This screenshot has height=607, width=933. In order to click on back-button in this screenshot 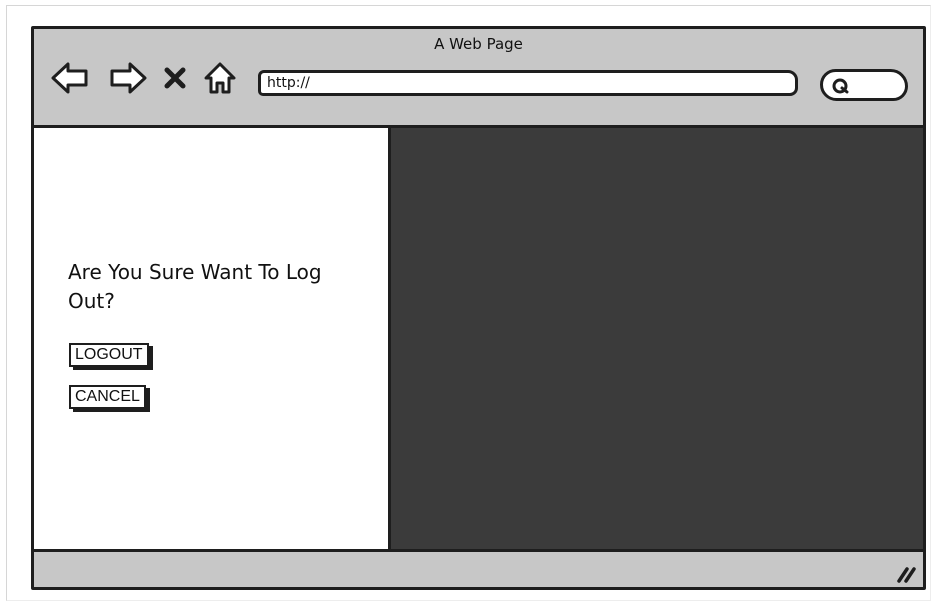, I will do `click(70, 78)`.